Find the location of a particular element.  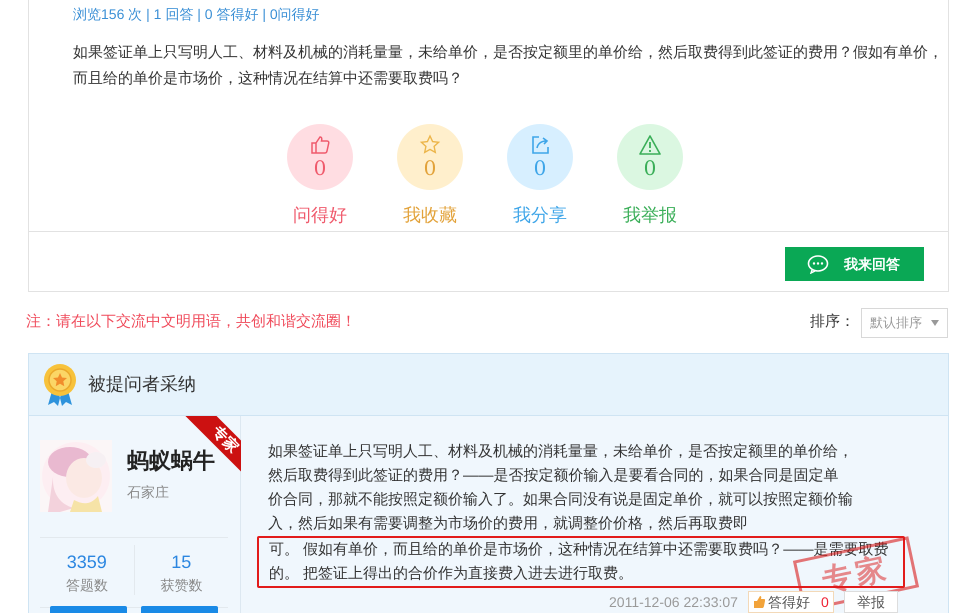

like-circle-button: 0 is located at coordinates (320, 157).